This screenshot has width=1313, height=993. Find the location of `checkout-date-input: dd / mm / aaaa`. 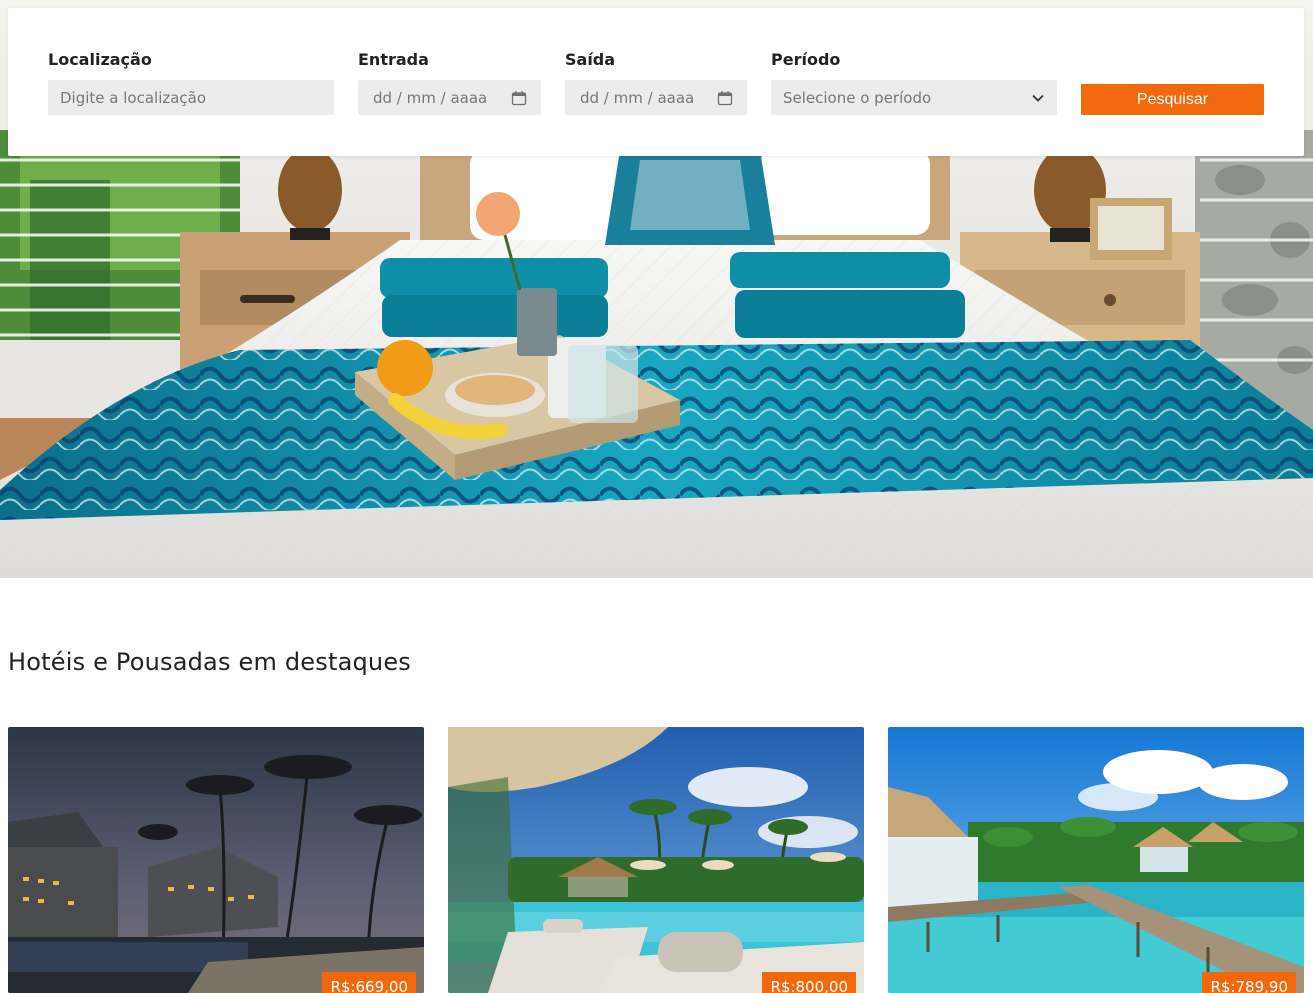

checkout-date-input: dd / mm / aaaa is located at coordinates (656, 97).